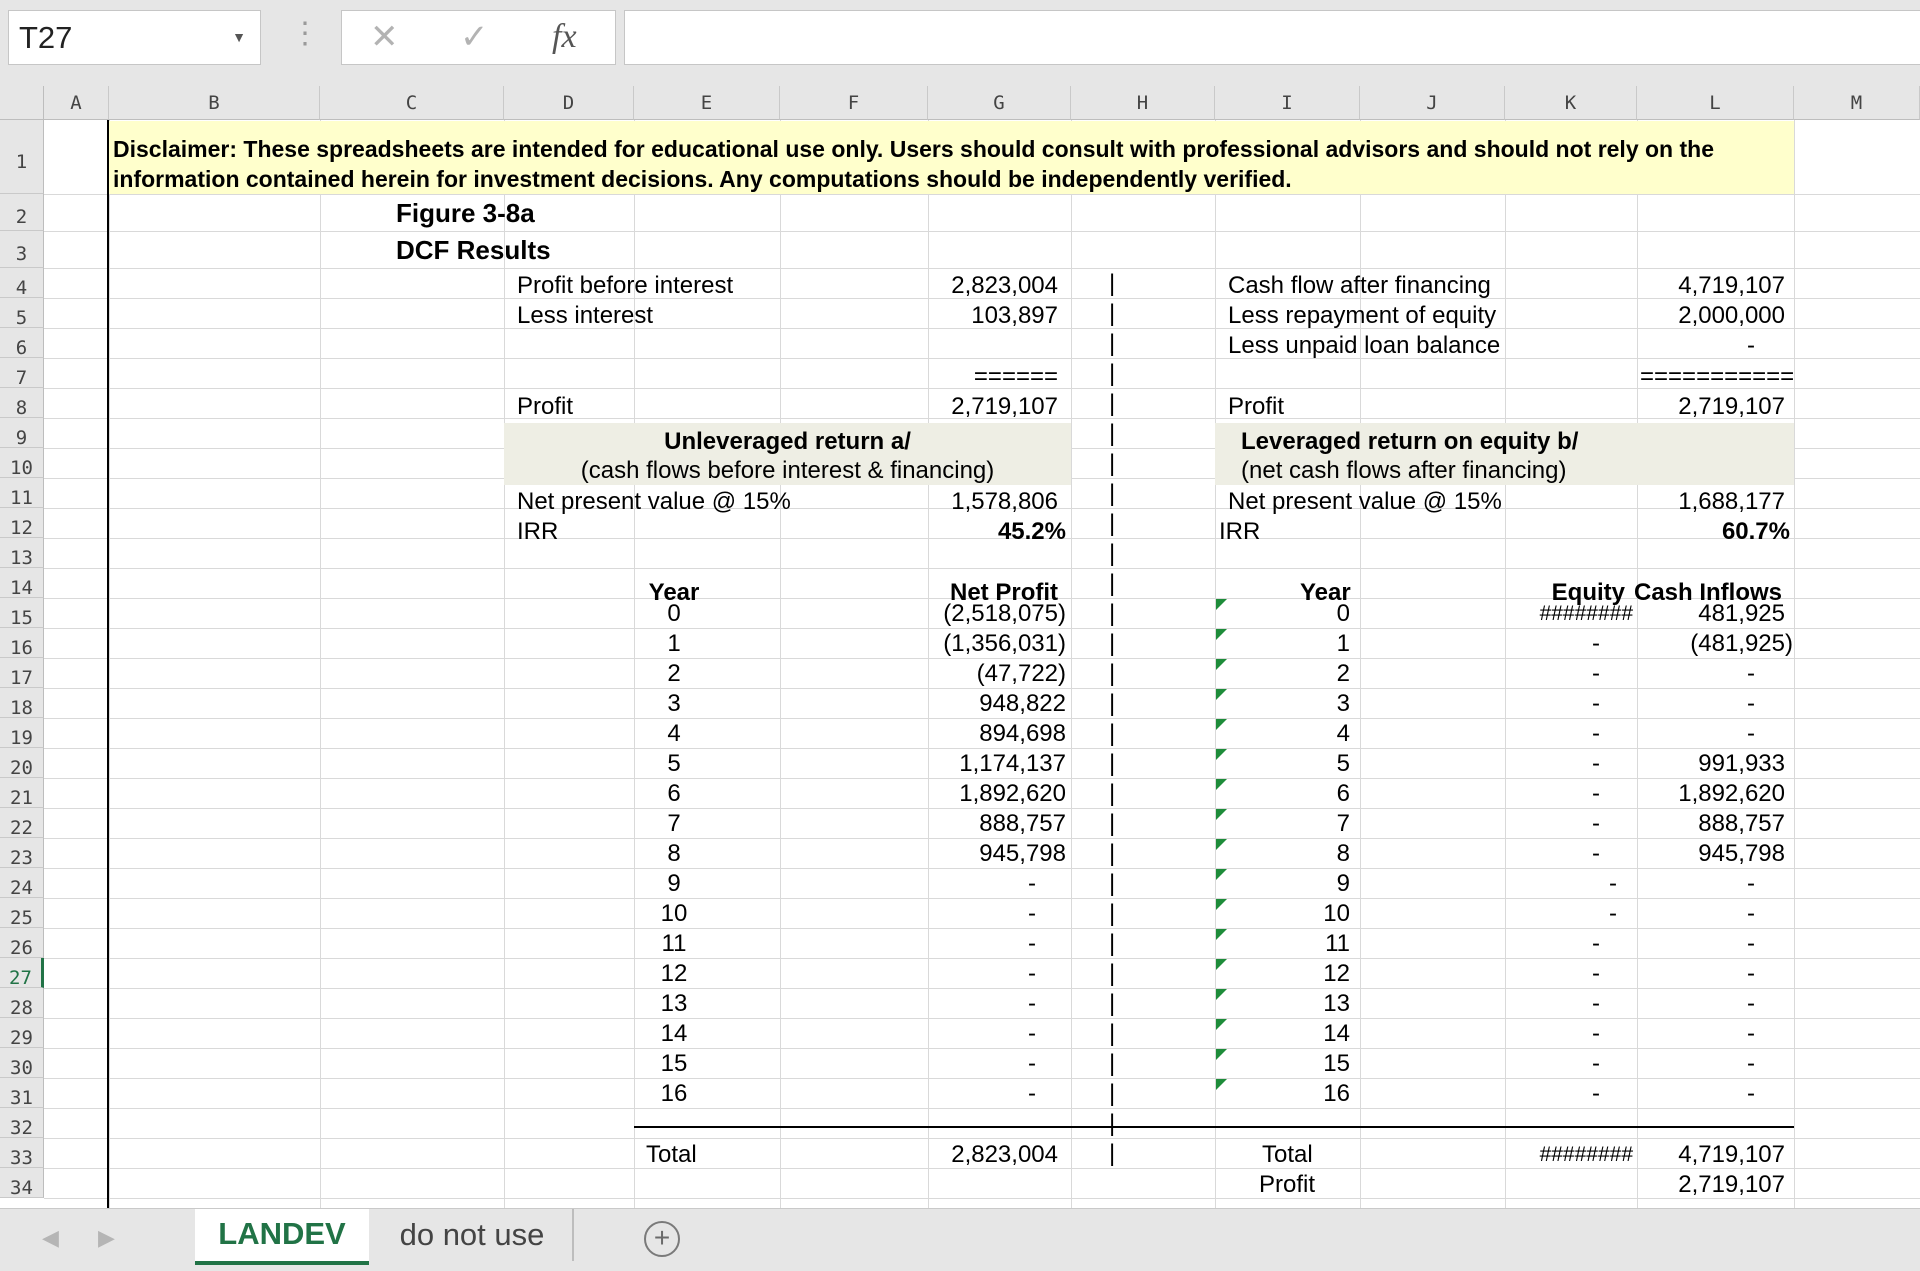  What do you see at coordinates (50, 1238) in the screenshot?
I see `scroll-tabs-left-icon: ◀` at bounding box center [50, 1238].